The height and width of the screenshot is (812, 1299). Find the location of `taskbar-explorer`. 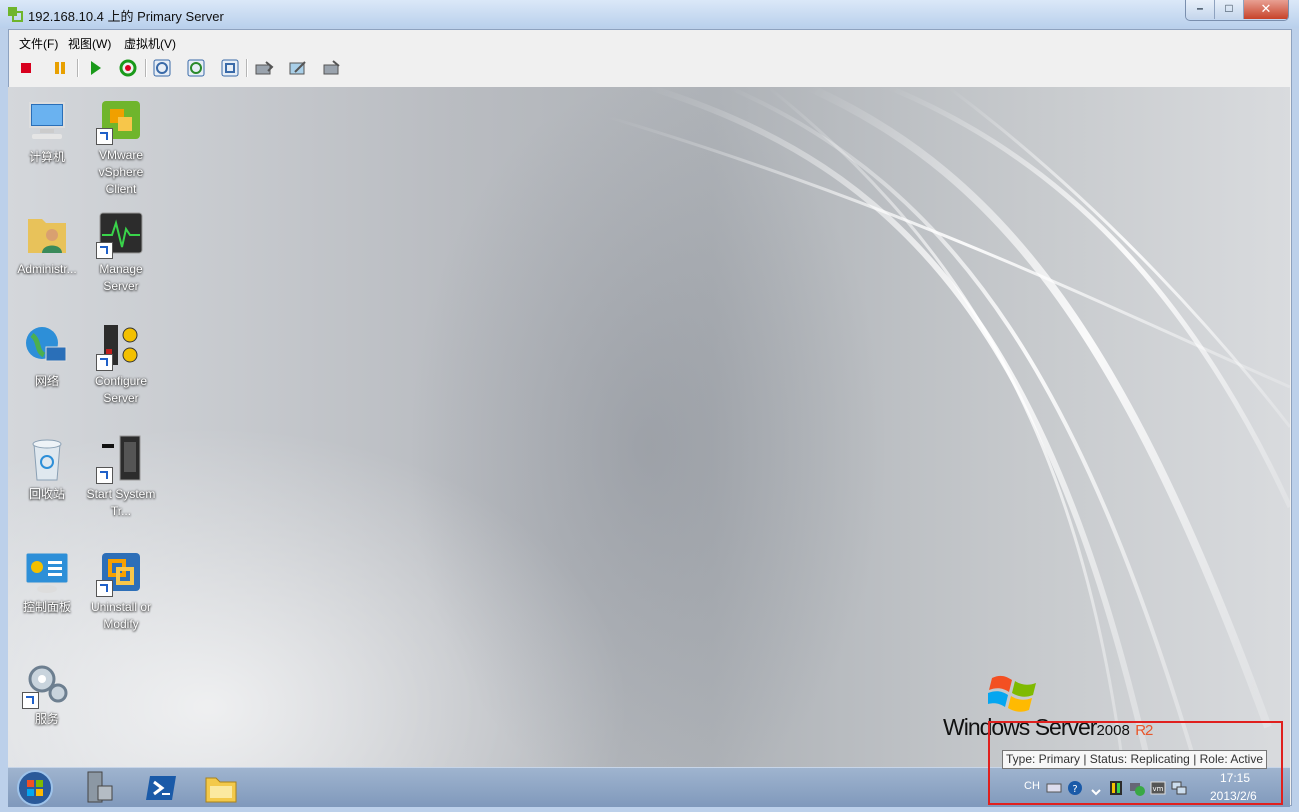

taskbar-explorer is located at coordinates (221, 788).